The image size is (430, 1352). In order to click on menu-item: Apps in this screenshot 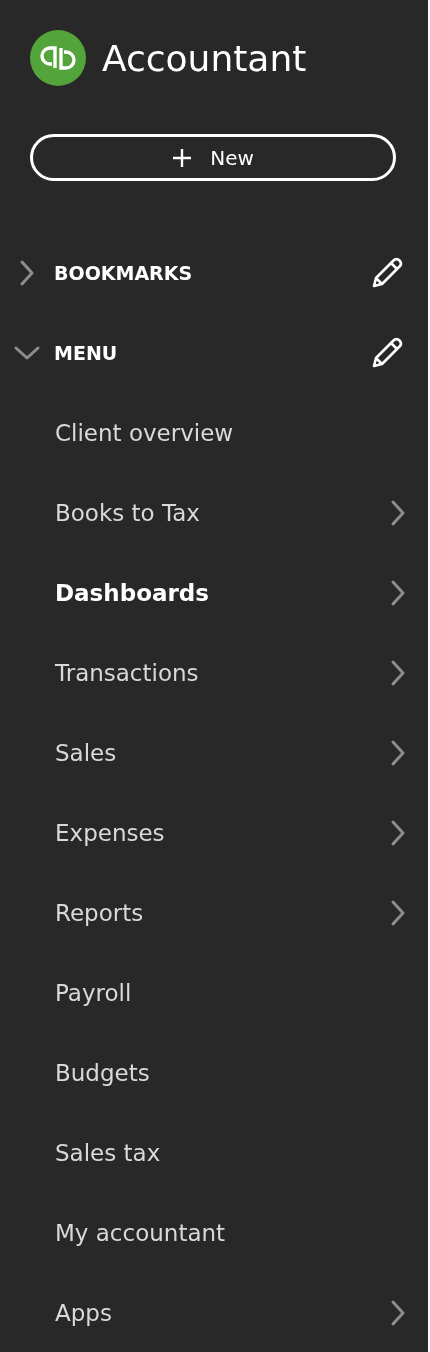, I will do `click(222, 1313)`.